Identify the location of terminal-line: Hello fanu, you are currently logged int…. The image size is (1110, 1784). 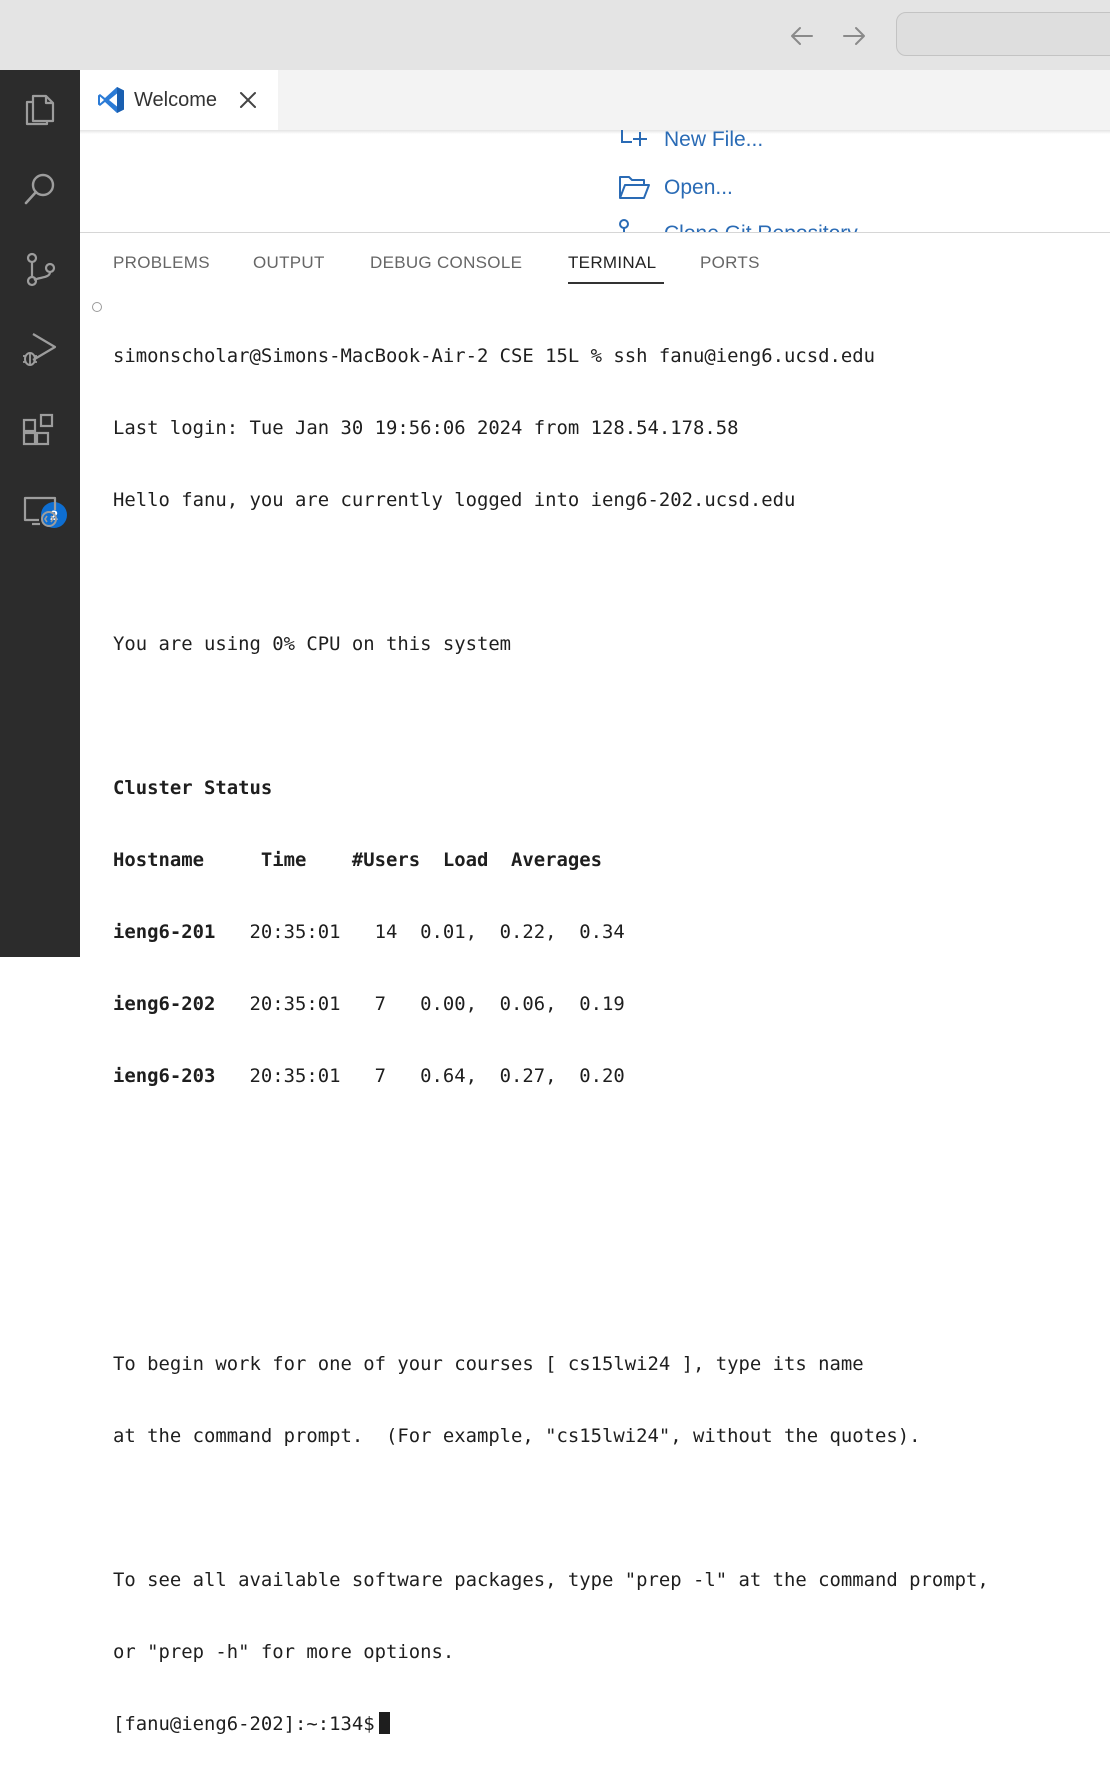
(454, 500).